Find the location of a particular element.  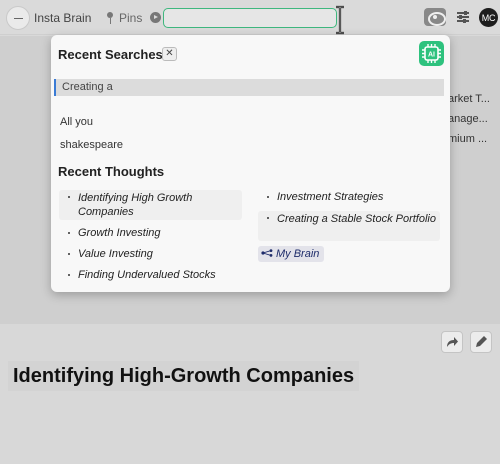

thought-item: Creating a Stable Stock Portfolio is located at coordinates (349, 226).